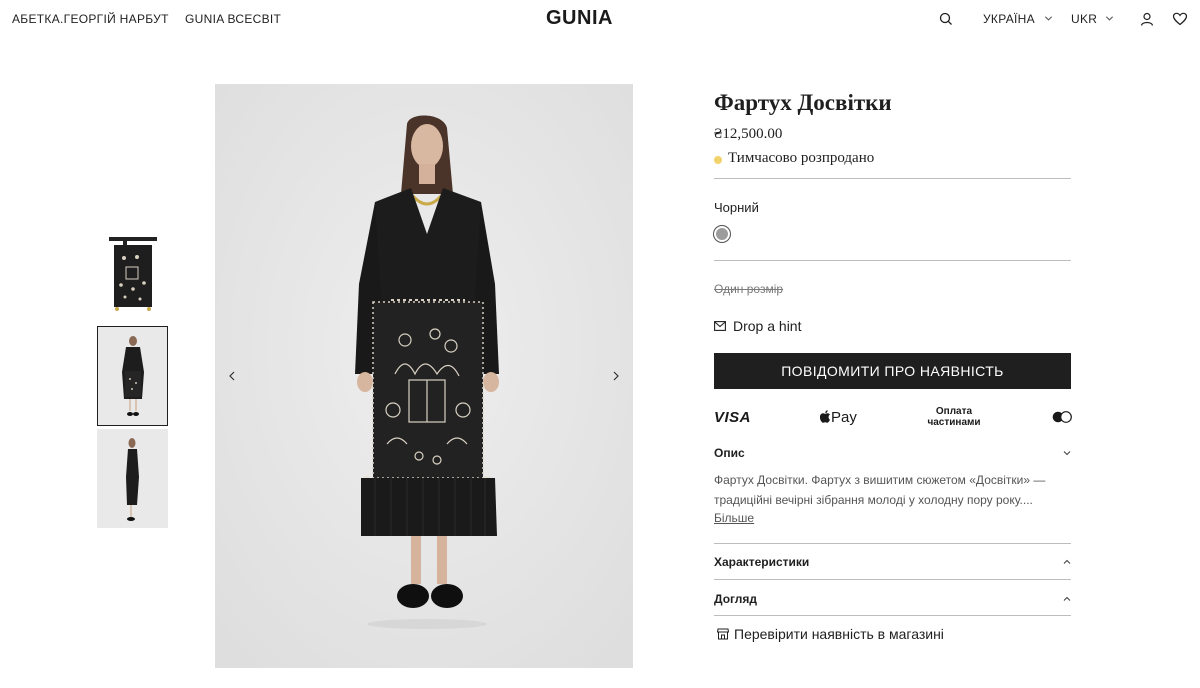 The image size is (1200, 688). I want to click on installments-line-1: Оплата, so click(954, 411).